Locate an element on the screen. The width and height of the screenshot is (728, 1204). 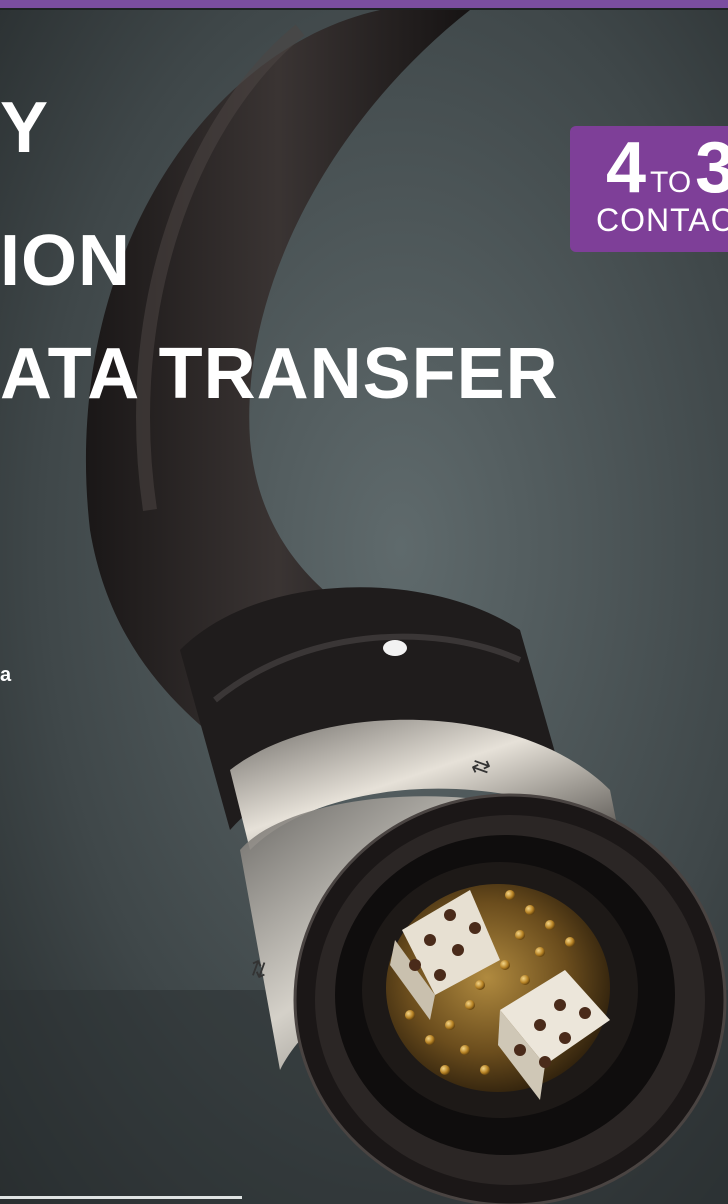
headline-line-3: ATA TRANSFER is located at coordinates (279, 374).